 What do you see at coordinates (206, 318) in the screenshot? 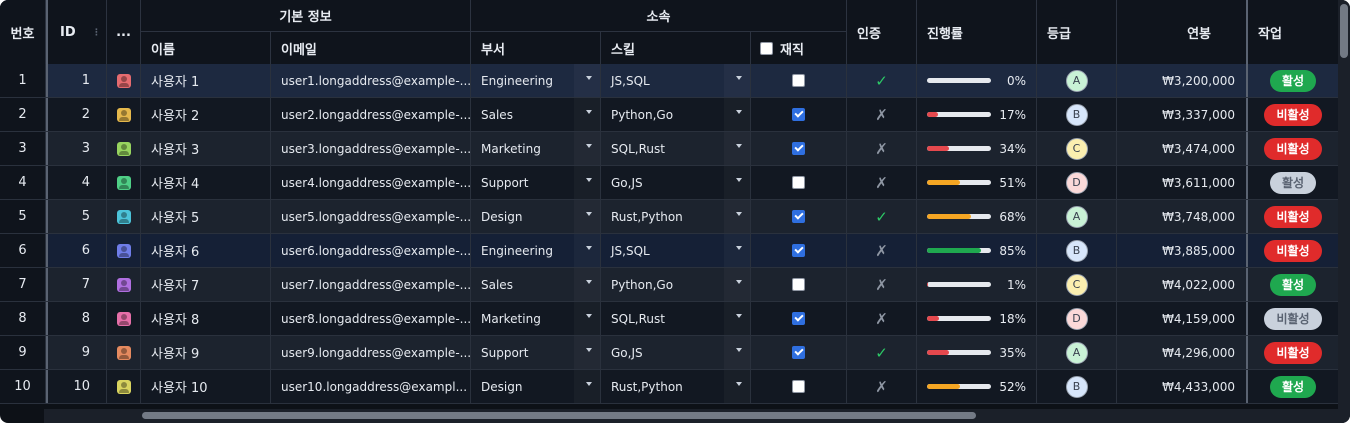
I see `name-cell: 사용자 8` at bounding box center [206, 318].